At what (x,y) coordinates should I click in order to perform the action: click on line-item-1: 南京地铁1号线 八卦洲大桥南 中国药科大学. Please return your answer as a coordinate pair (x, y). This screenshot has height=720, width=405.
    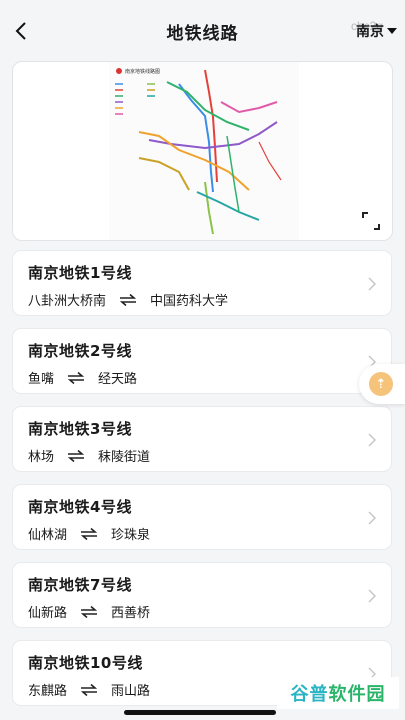
    Looking at the image, I should click on (202, 283).